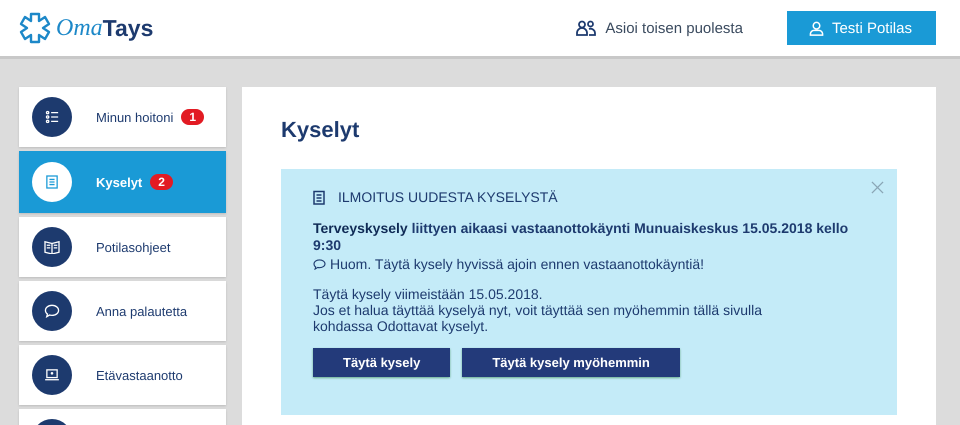  What do you see at coordinates (52, 117) in the screenshot?
I see `list-icon` at bounding box center [52, 117].